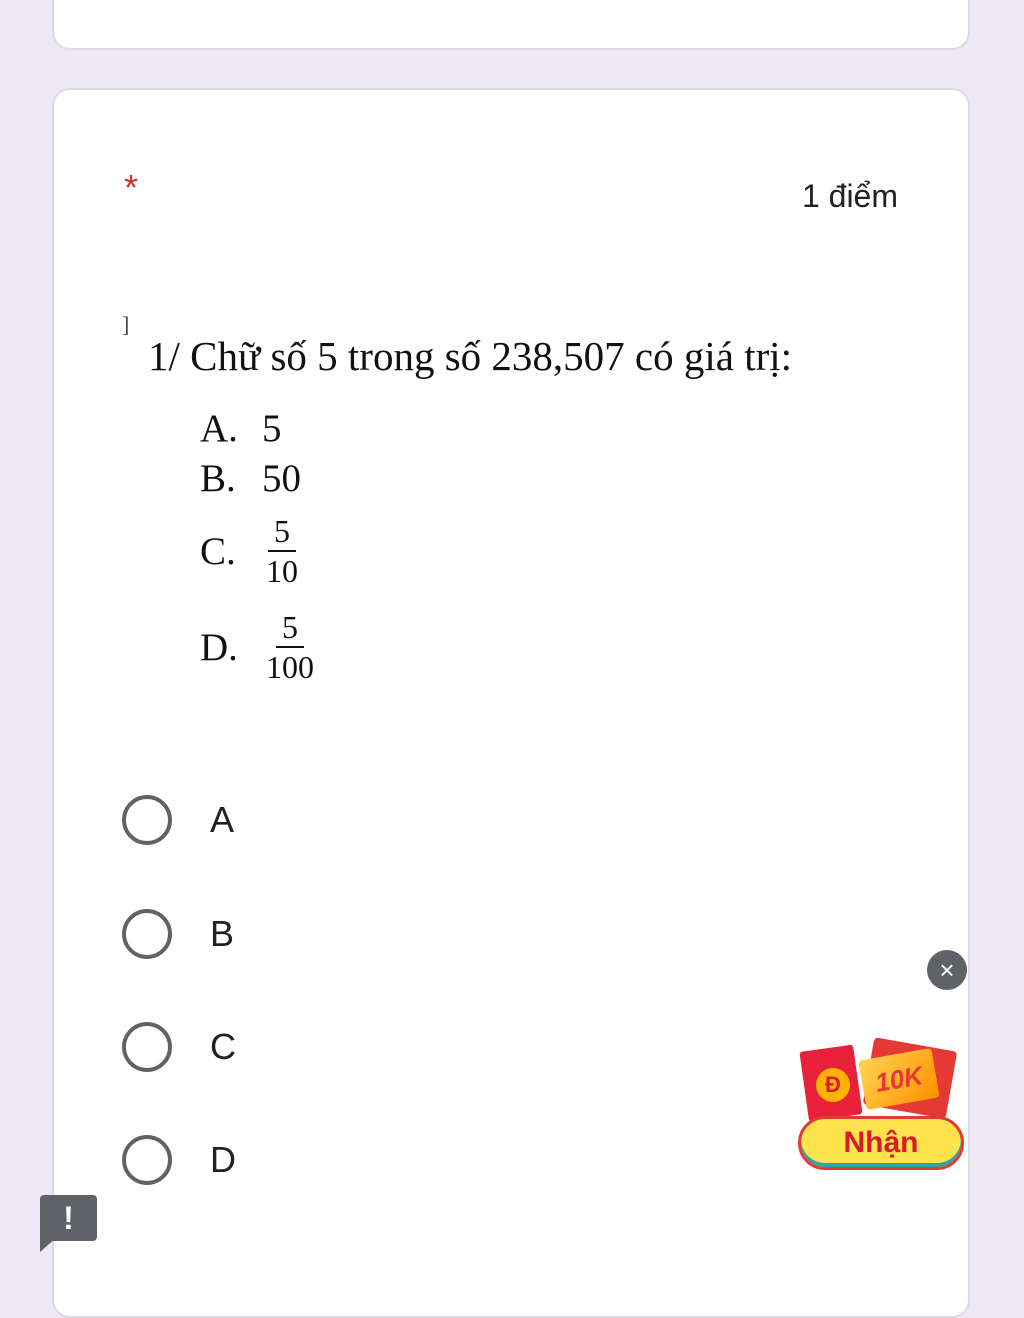  I want to click on promo-widget: 10K Đ Nhận, so click(883, 1104).